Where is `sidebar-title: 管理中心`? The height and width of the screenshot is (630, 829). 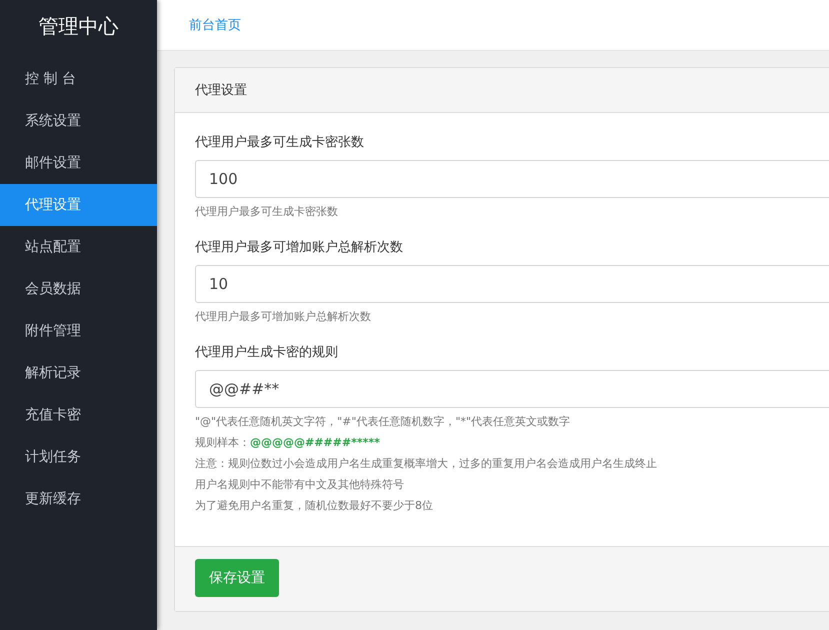
sidebar-title: 管理中心 is located at coordinates (79, 26).